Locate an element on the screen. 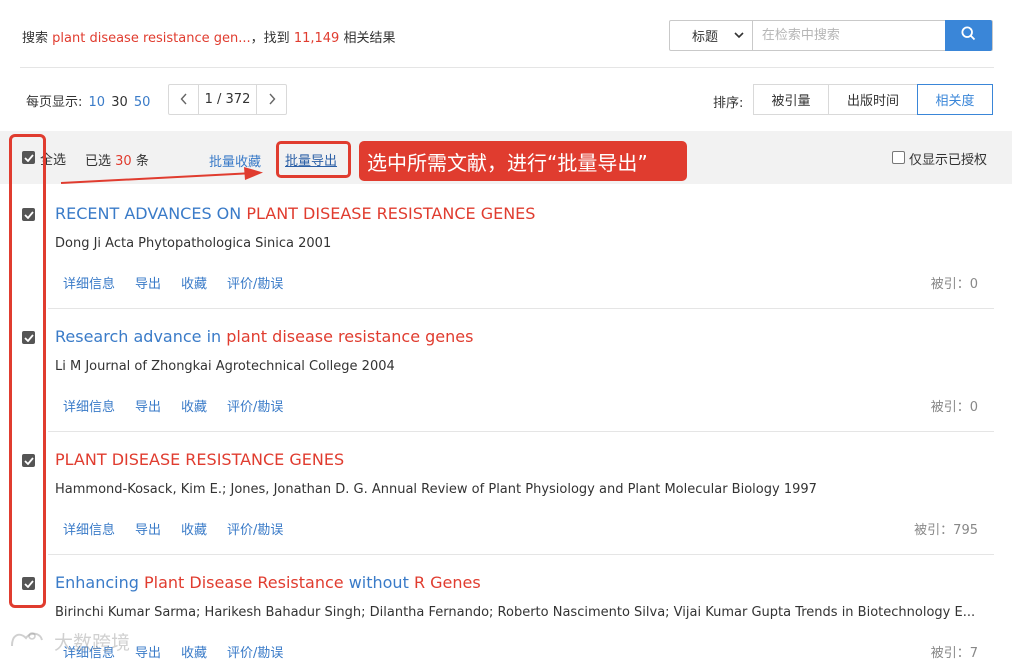 The image size is (1012, 662). summary-prefix: 搜索 is located at coordinates (35, 38).